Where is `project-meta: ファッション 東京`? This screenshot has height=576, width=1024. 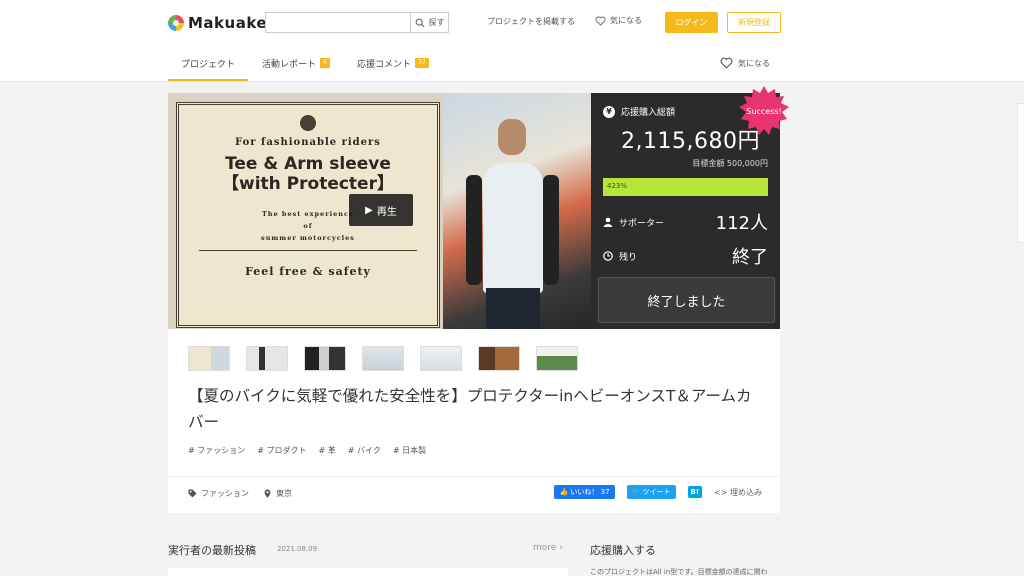
project-meta: ファッション 東京 is located at coordinates (240, 493).